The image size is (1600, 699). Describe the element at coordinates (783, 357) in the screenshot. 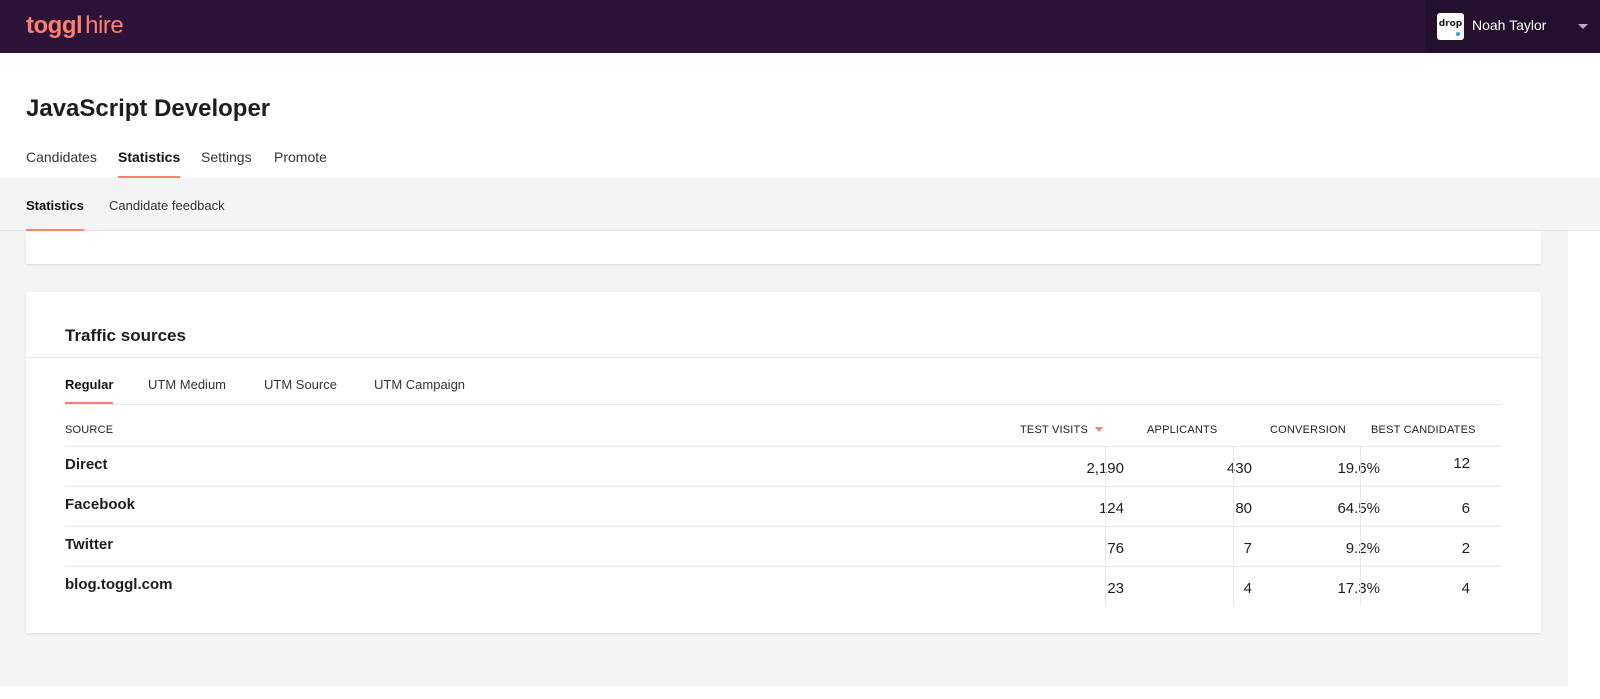

I see `card-divider` at that location.